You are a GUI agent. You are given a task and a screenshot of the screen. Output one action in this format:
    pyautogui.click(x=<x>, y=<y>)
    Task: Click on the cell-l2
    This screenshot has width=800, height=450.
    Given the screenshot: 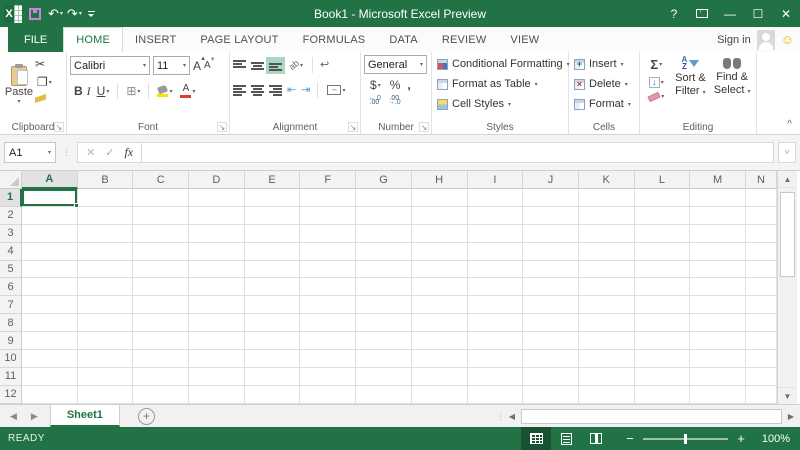 What is the action you would take?
    pyautogui.click(x=662, y=215)
    